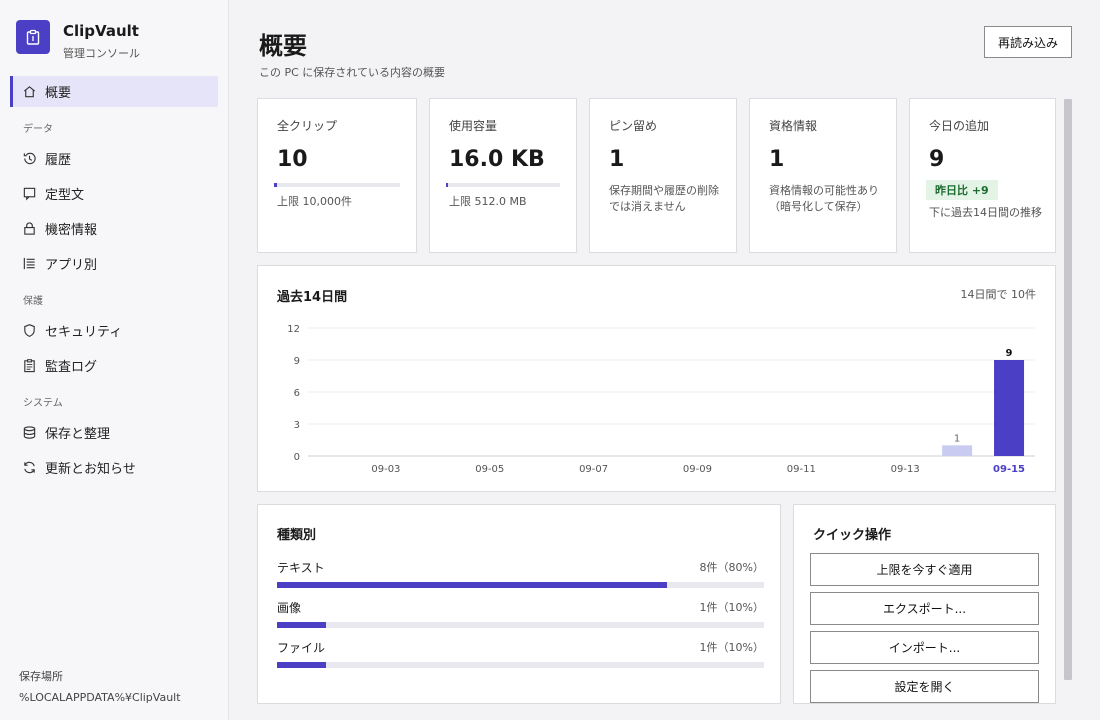  Describe the element at coordinates (100, 697) in the screenshot. I see `storage-path: %LOCALAPPDATA%¥ClipVault` at that location.